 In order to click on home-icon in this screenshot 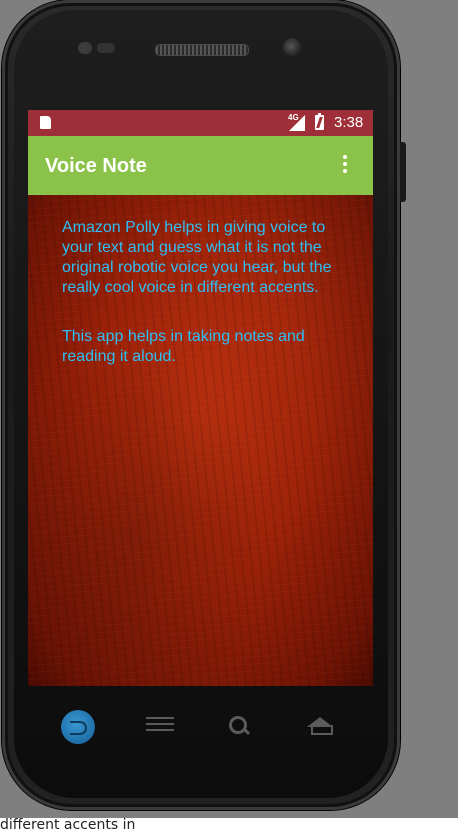, I will do `click(320, 726)`.